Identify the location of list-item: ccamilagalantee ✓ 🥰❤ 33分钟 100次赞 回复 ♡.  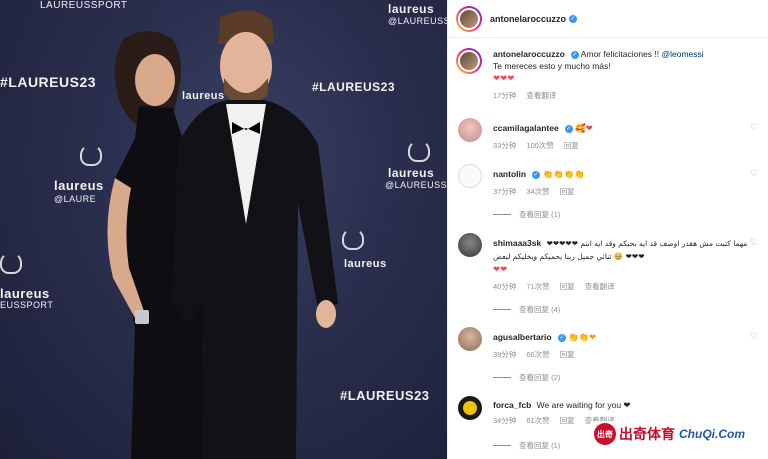
(608, 134).